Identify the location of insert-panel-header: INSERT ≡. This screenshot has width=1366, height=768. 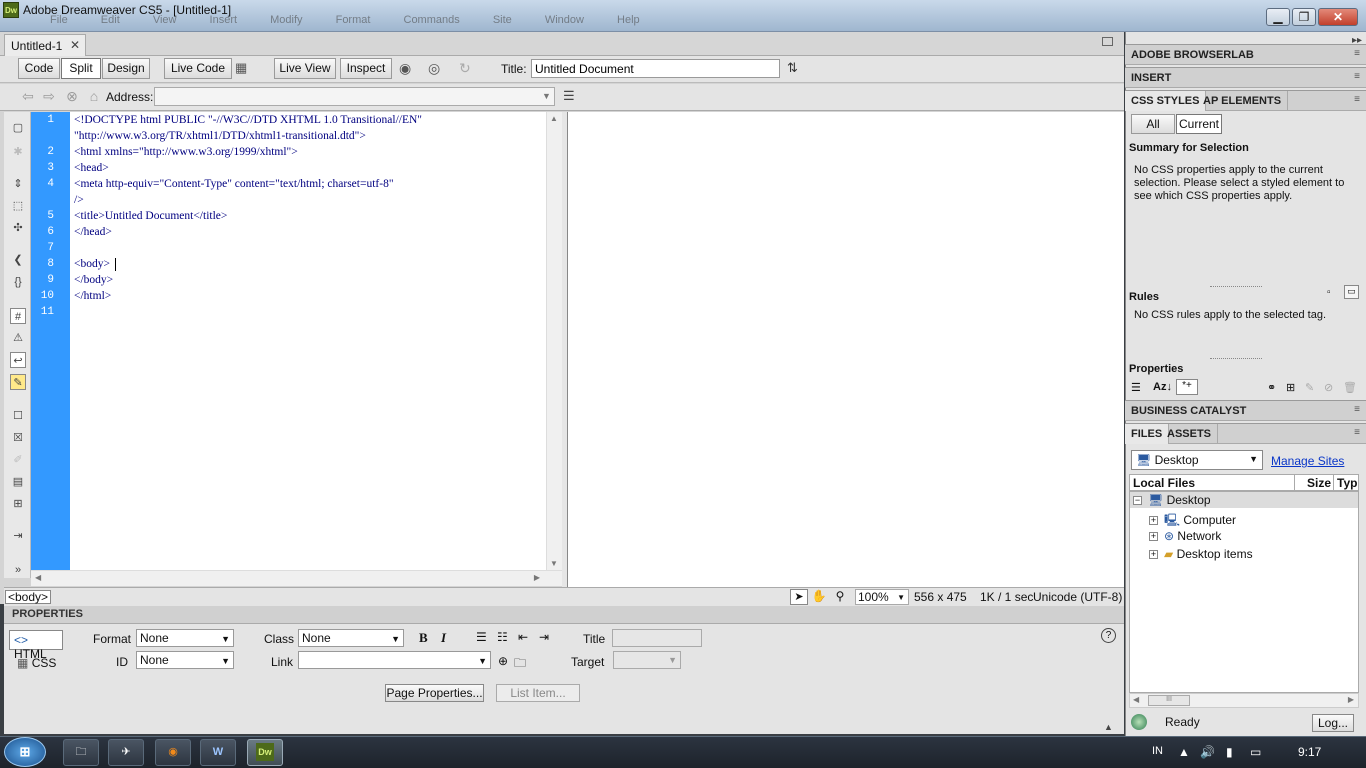
(1245, 77).